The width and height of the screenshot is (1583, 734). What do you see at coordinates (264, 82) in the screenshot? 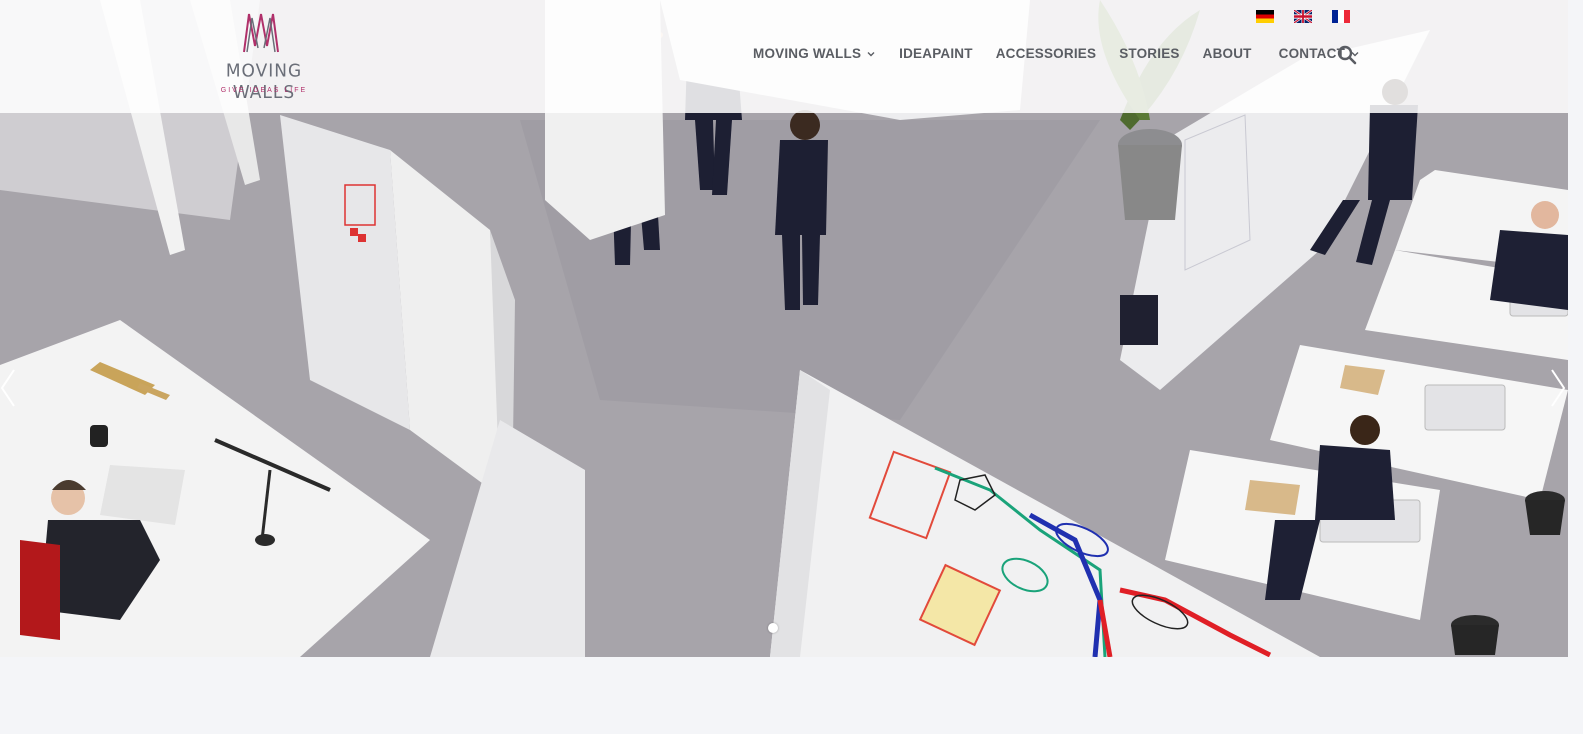
I see `logo-wordmark: MOVING WALLS` at bounding box center [264, 82].